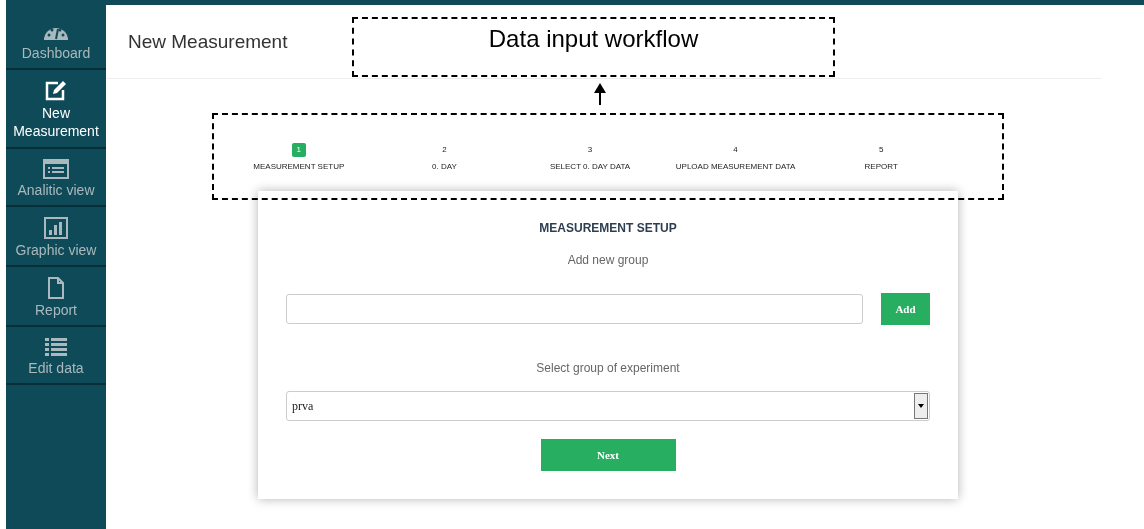 The width and height of the screenshot is (1144, 529). I want to click on page-title: New Measurement, so click(208, 42).